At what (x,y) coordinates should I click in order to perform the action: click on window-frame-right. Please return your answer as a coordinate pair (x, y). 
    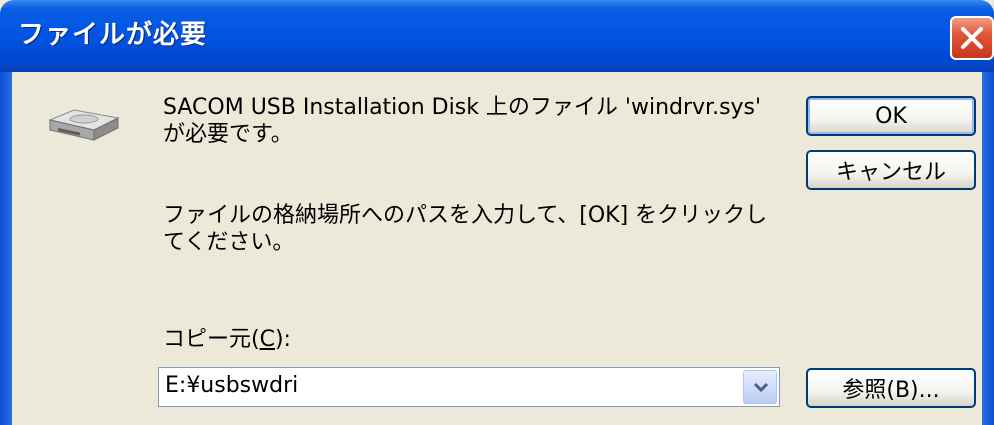
    Looking at the image, I should click on (988, 248).